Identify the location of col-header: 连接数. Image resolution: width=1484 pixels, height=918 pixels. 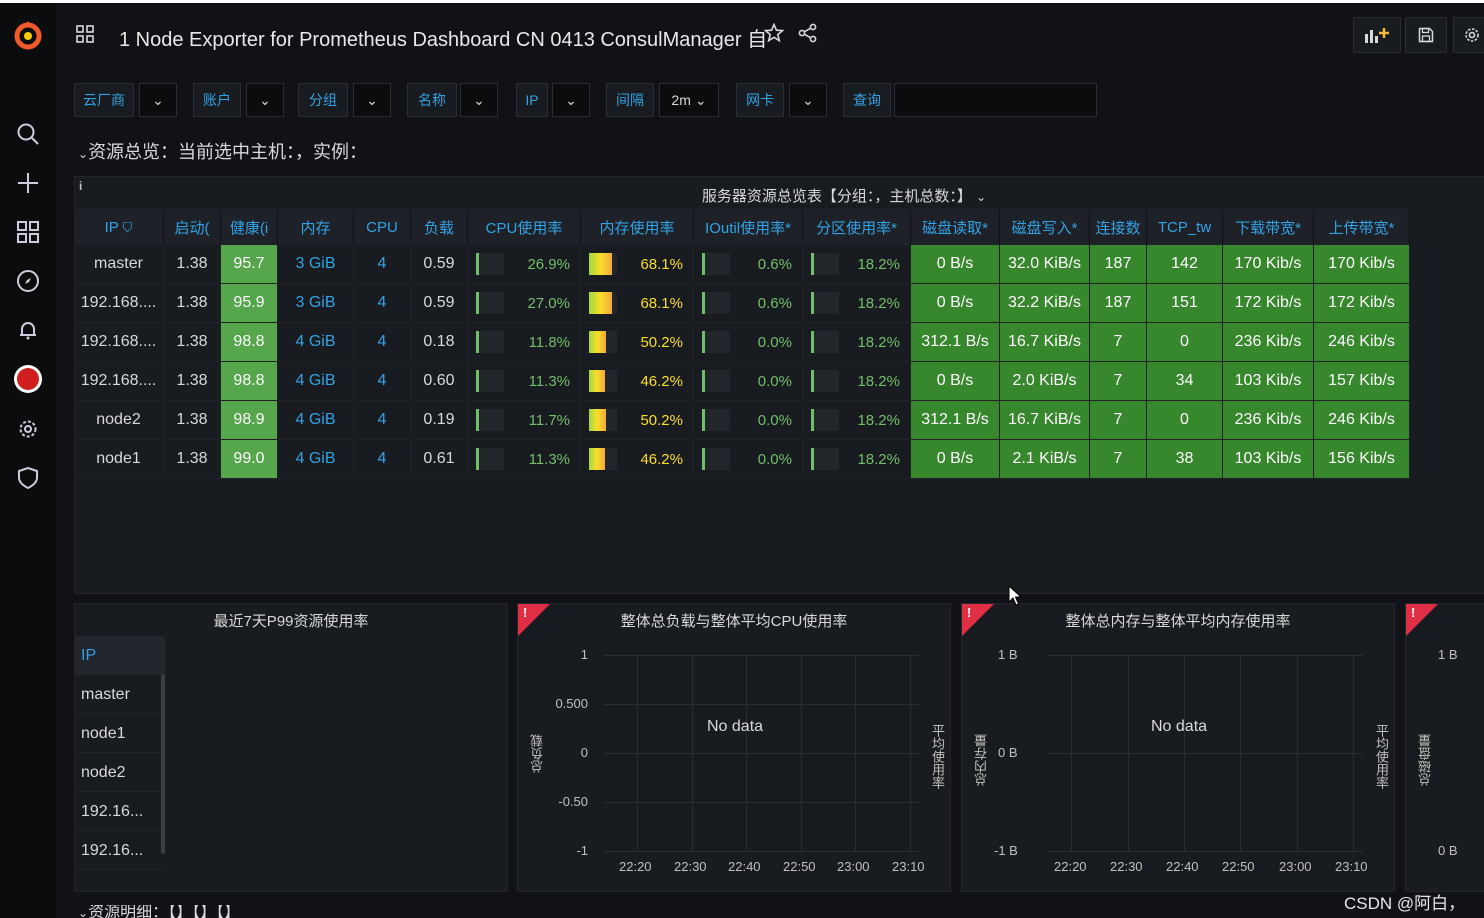
(1118, 227).